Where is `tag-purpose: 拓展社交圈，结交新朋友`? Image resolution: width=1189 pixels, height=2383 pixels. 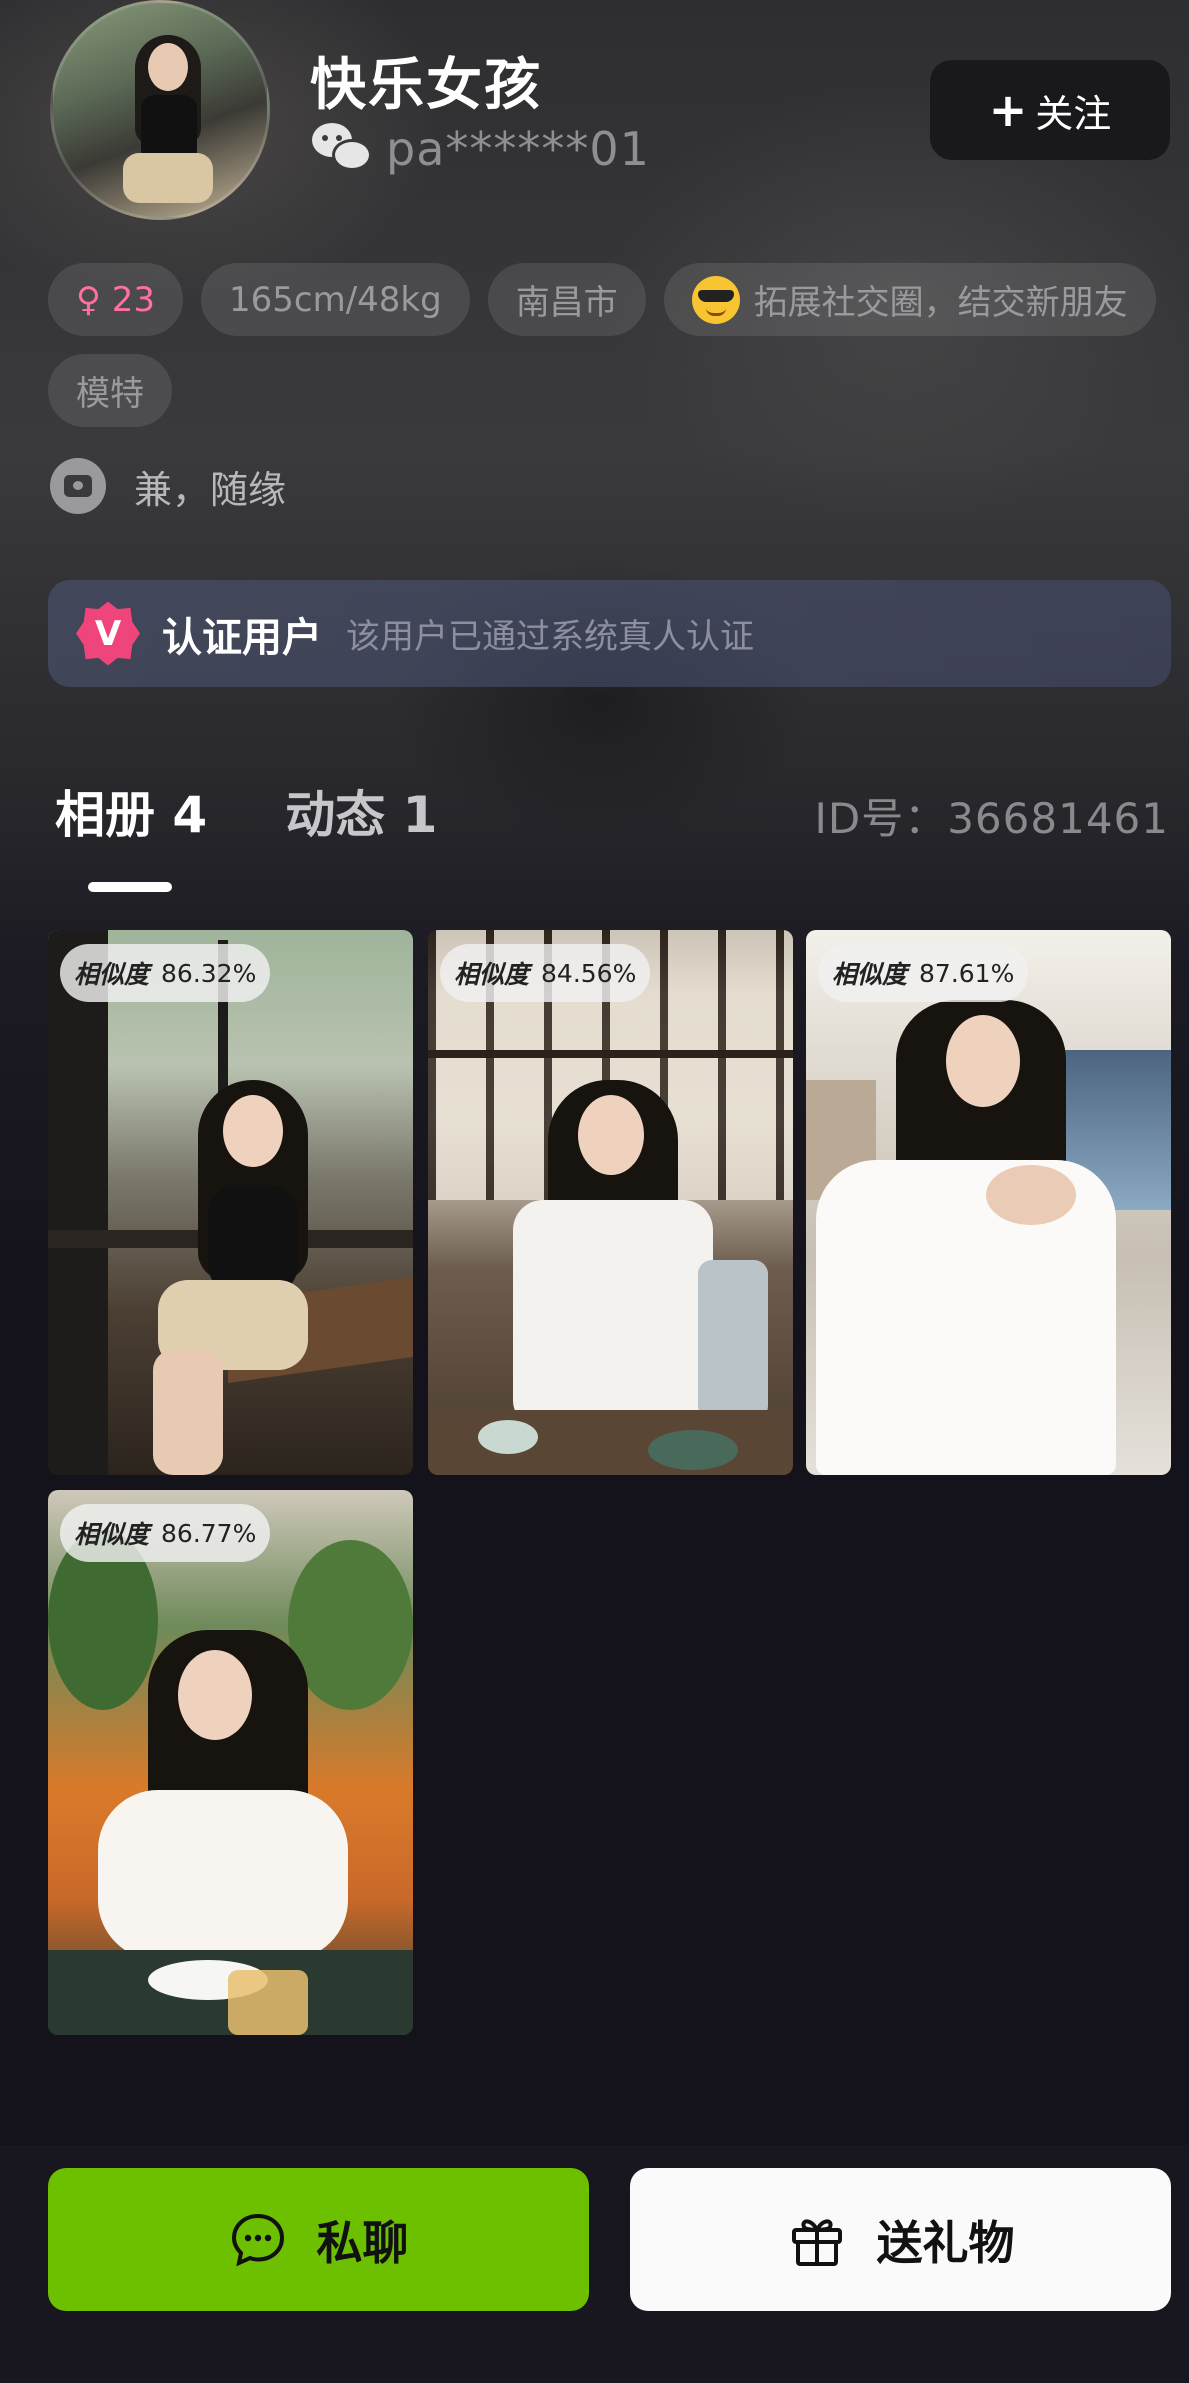 tag-purpose: 拓展社交圈，结交新朋友 is located at coordinates (909, 299).